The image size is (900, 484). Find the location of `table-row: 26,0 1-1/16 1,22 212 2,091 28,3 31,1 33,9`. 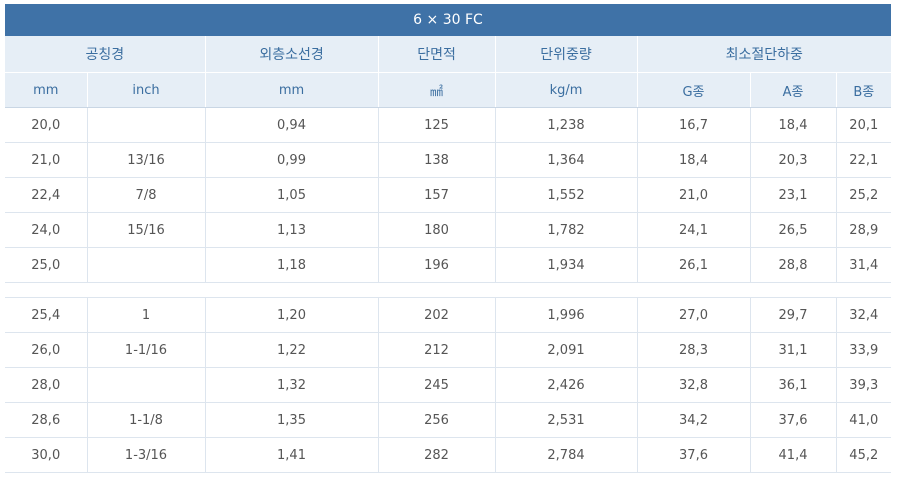

table-row: 26,0 1-1/16 1,22 212 2,091 28,3 31,1 33,9 is located at coordinates (448, 350).